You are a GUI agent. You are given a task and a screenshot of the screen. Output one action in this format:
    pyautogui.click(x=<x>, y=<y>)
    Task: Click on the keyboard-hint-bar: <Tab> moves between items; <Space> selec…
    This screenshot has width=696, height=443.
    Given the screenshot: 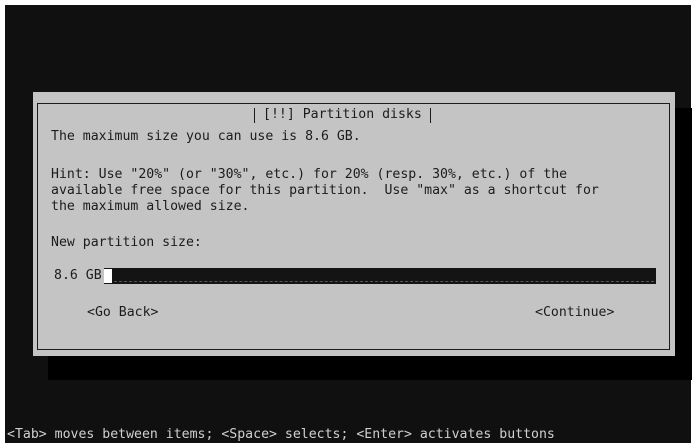 What is the action you would take?
    pyautogui.click(x=281, y=434)
    